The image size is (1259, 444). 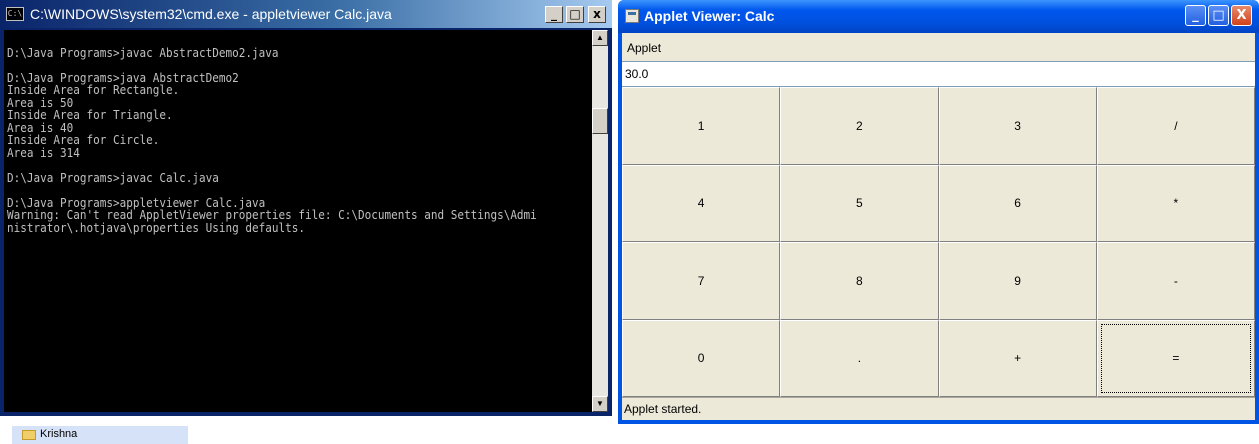 What do you see at coordinates (1241, 15) in the screenshot?
I see `applet-close-button: X` at bounding box center [1241, 15].